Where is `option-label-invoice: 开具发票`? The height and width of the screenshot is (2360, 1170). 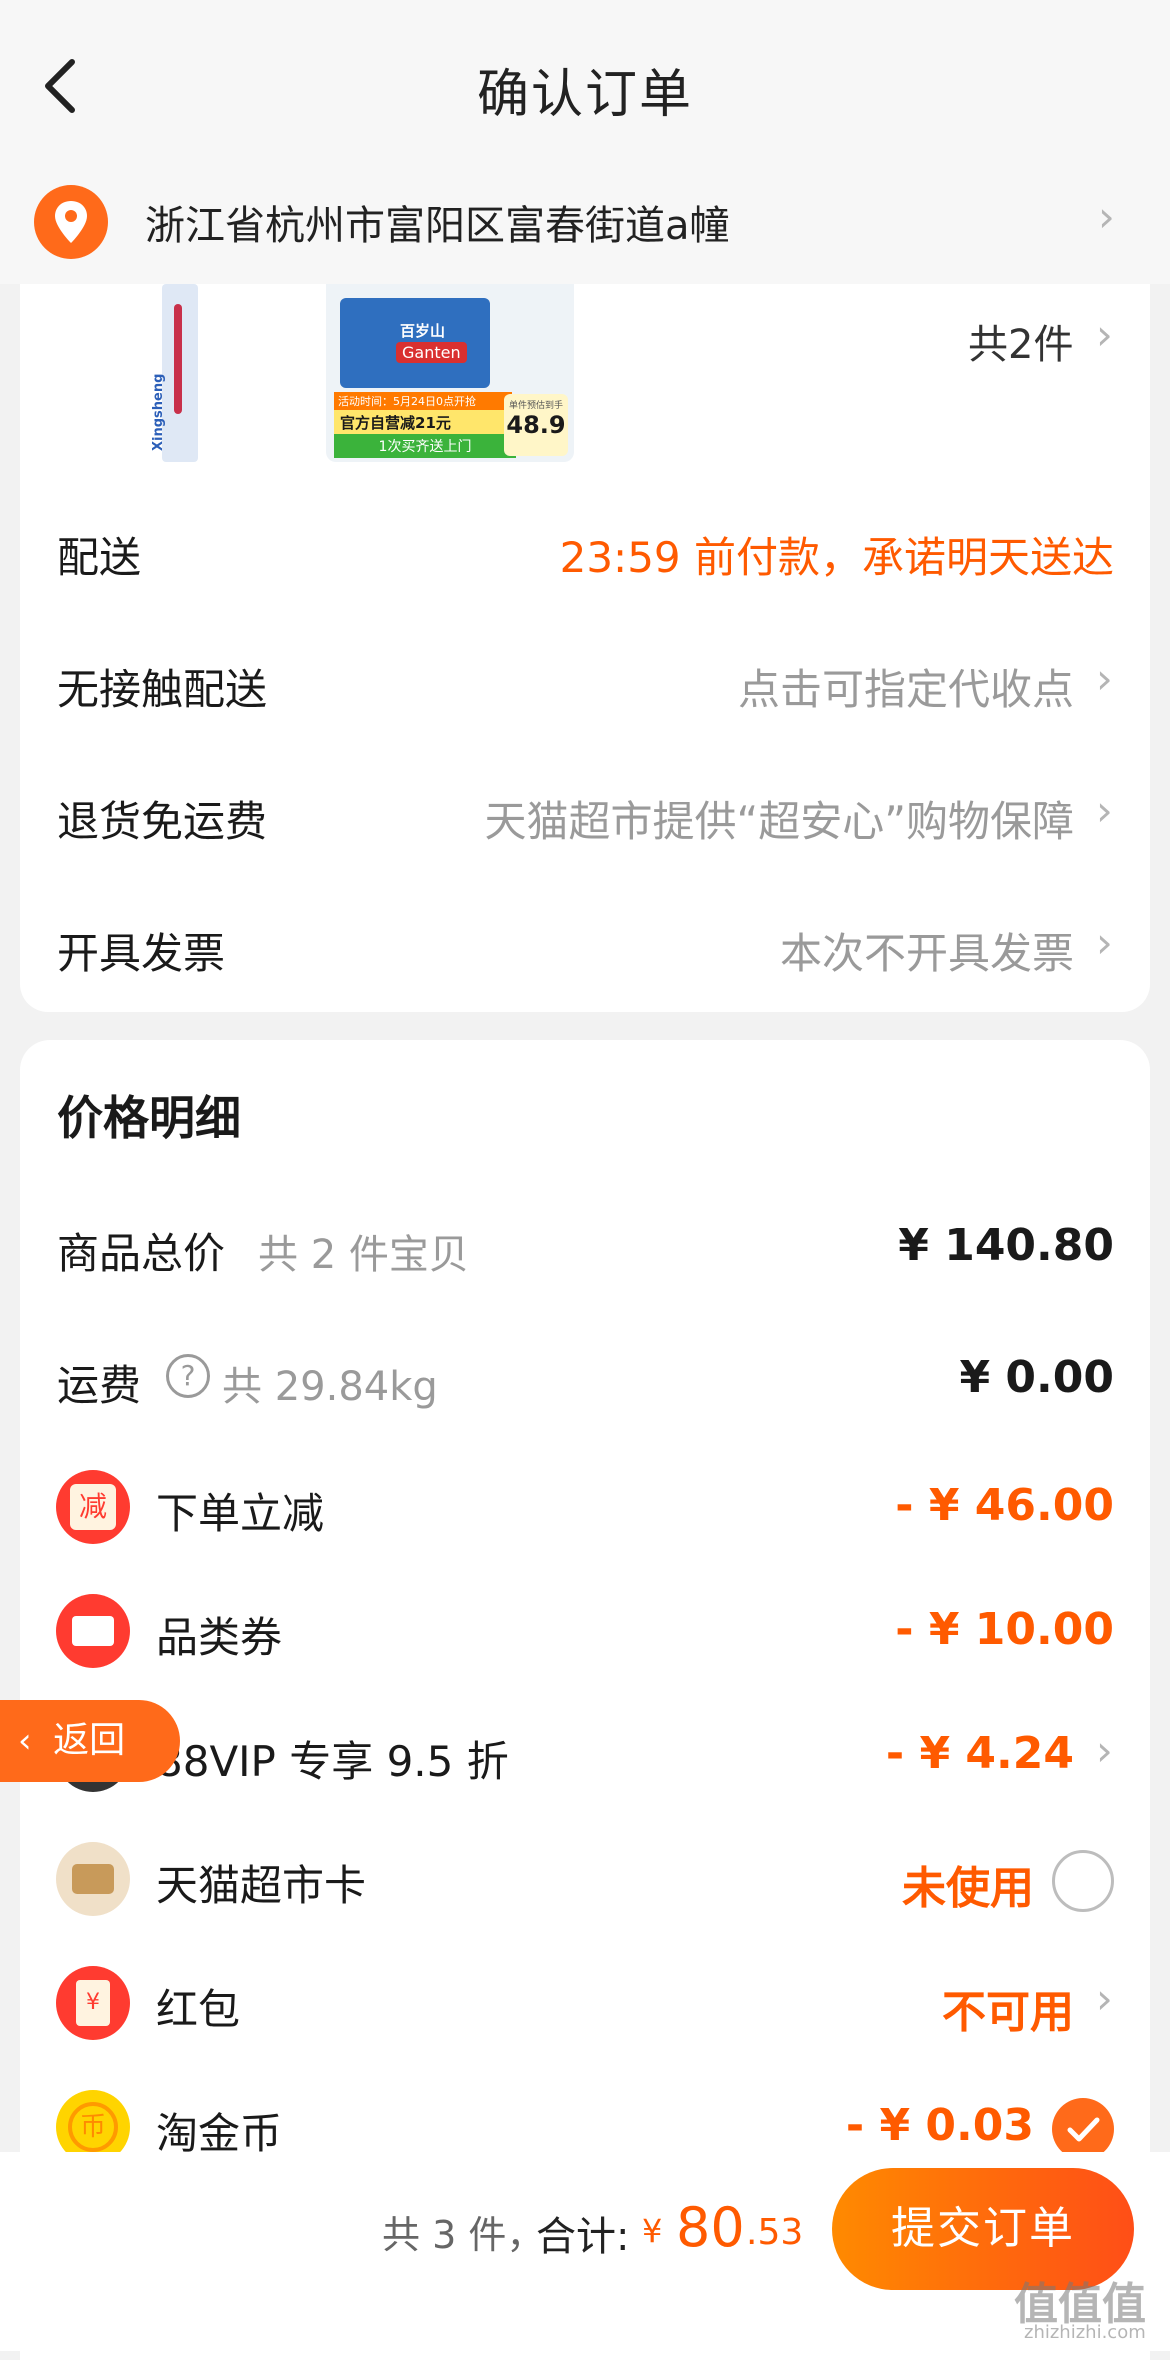 option-label-invoice: 开具发票 is located at coordinates (141, 953).